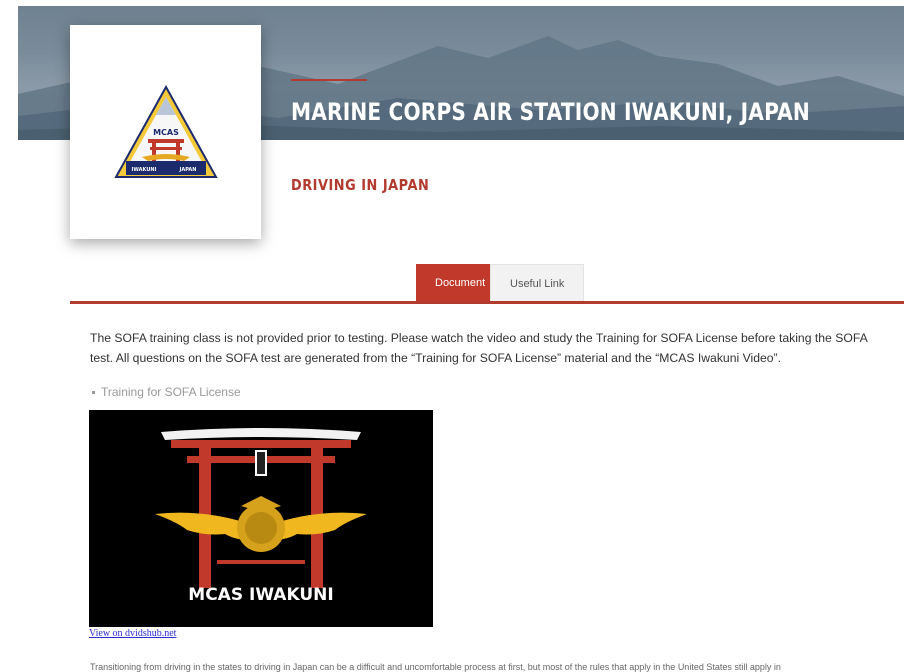 This screenshot has width=904, height=672. I want to click on bullet-icon, so click(93, 393).